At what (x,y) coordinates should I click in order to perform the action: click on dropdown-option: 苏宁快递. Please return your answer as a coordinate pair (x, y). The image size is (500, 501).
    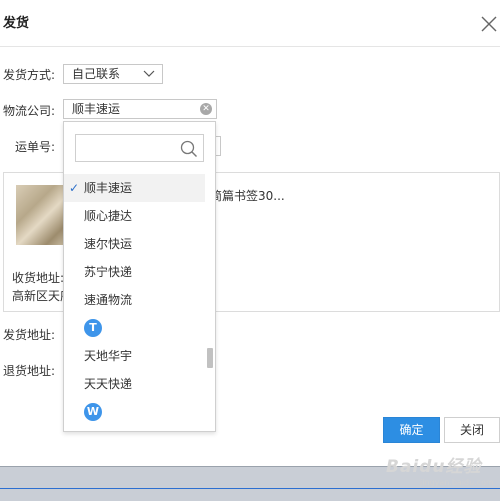
    Looking at the image, I should click on (134, 272).